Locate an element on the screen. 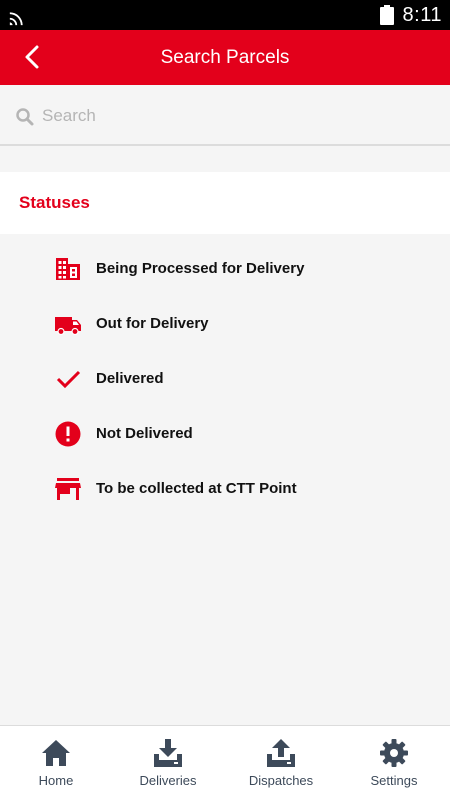 This screenshot has width=450, height=800. section-title: Statuses is located at coordinates (54, 202).